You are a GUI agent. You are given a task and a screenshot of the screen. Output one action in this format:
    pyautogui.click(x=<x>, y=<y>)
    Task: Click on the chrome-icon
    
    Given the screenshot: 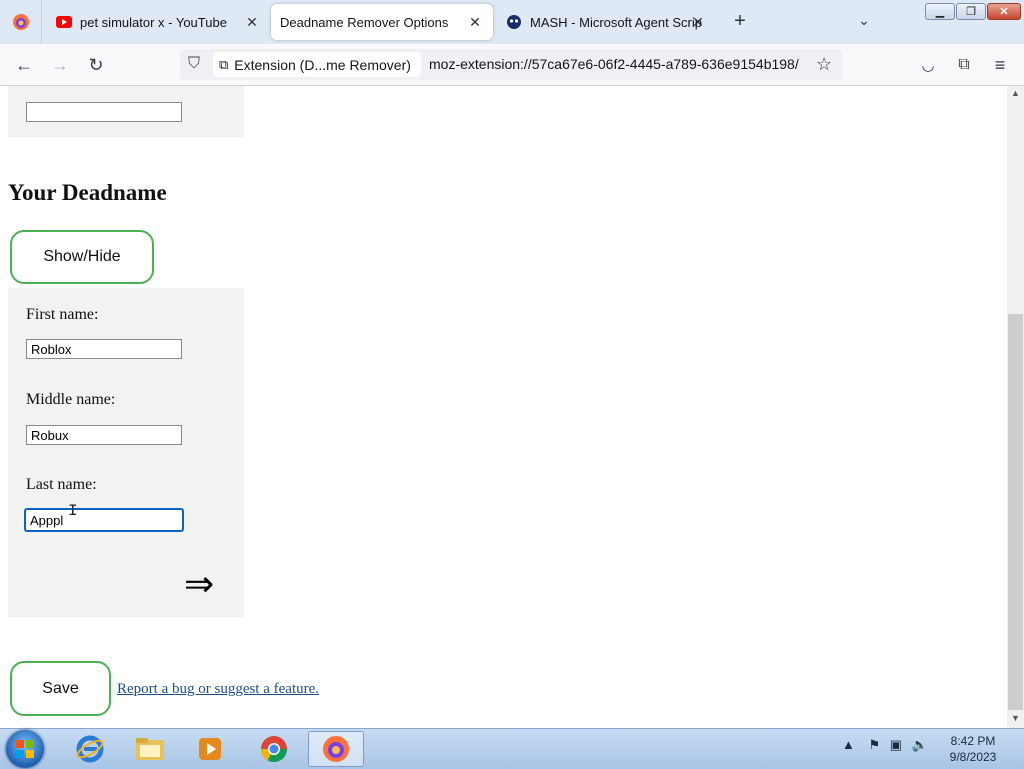 What is the action you would take?
    pyautogui.click(x=274, y=749)
    